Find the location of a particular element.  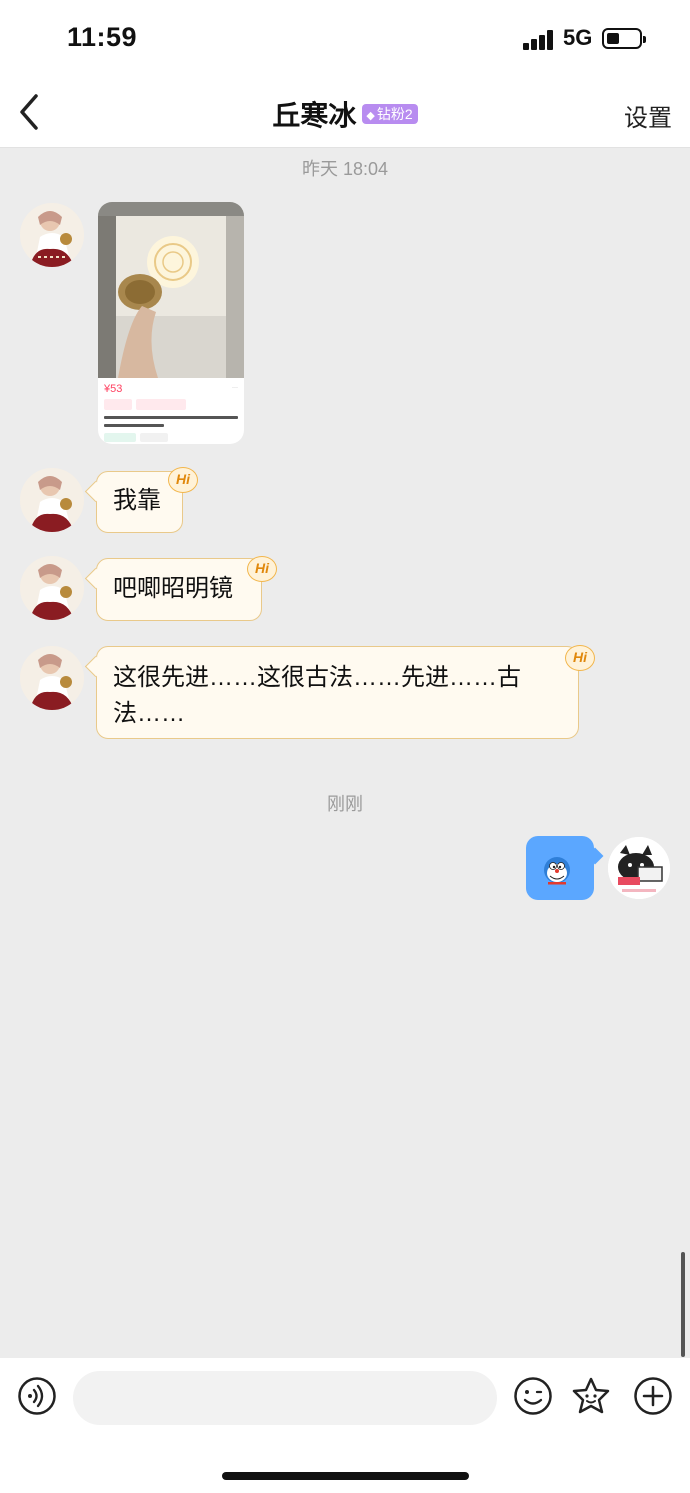

product-photo is located at coordinates (171, 290).